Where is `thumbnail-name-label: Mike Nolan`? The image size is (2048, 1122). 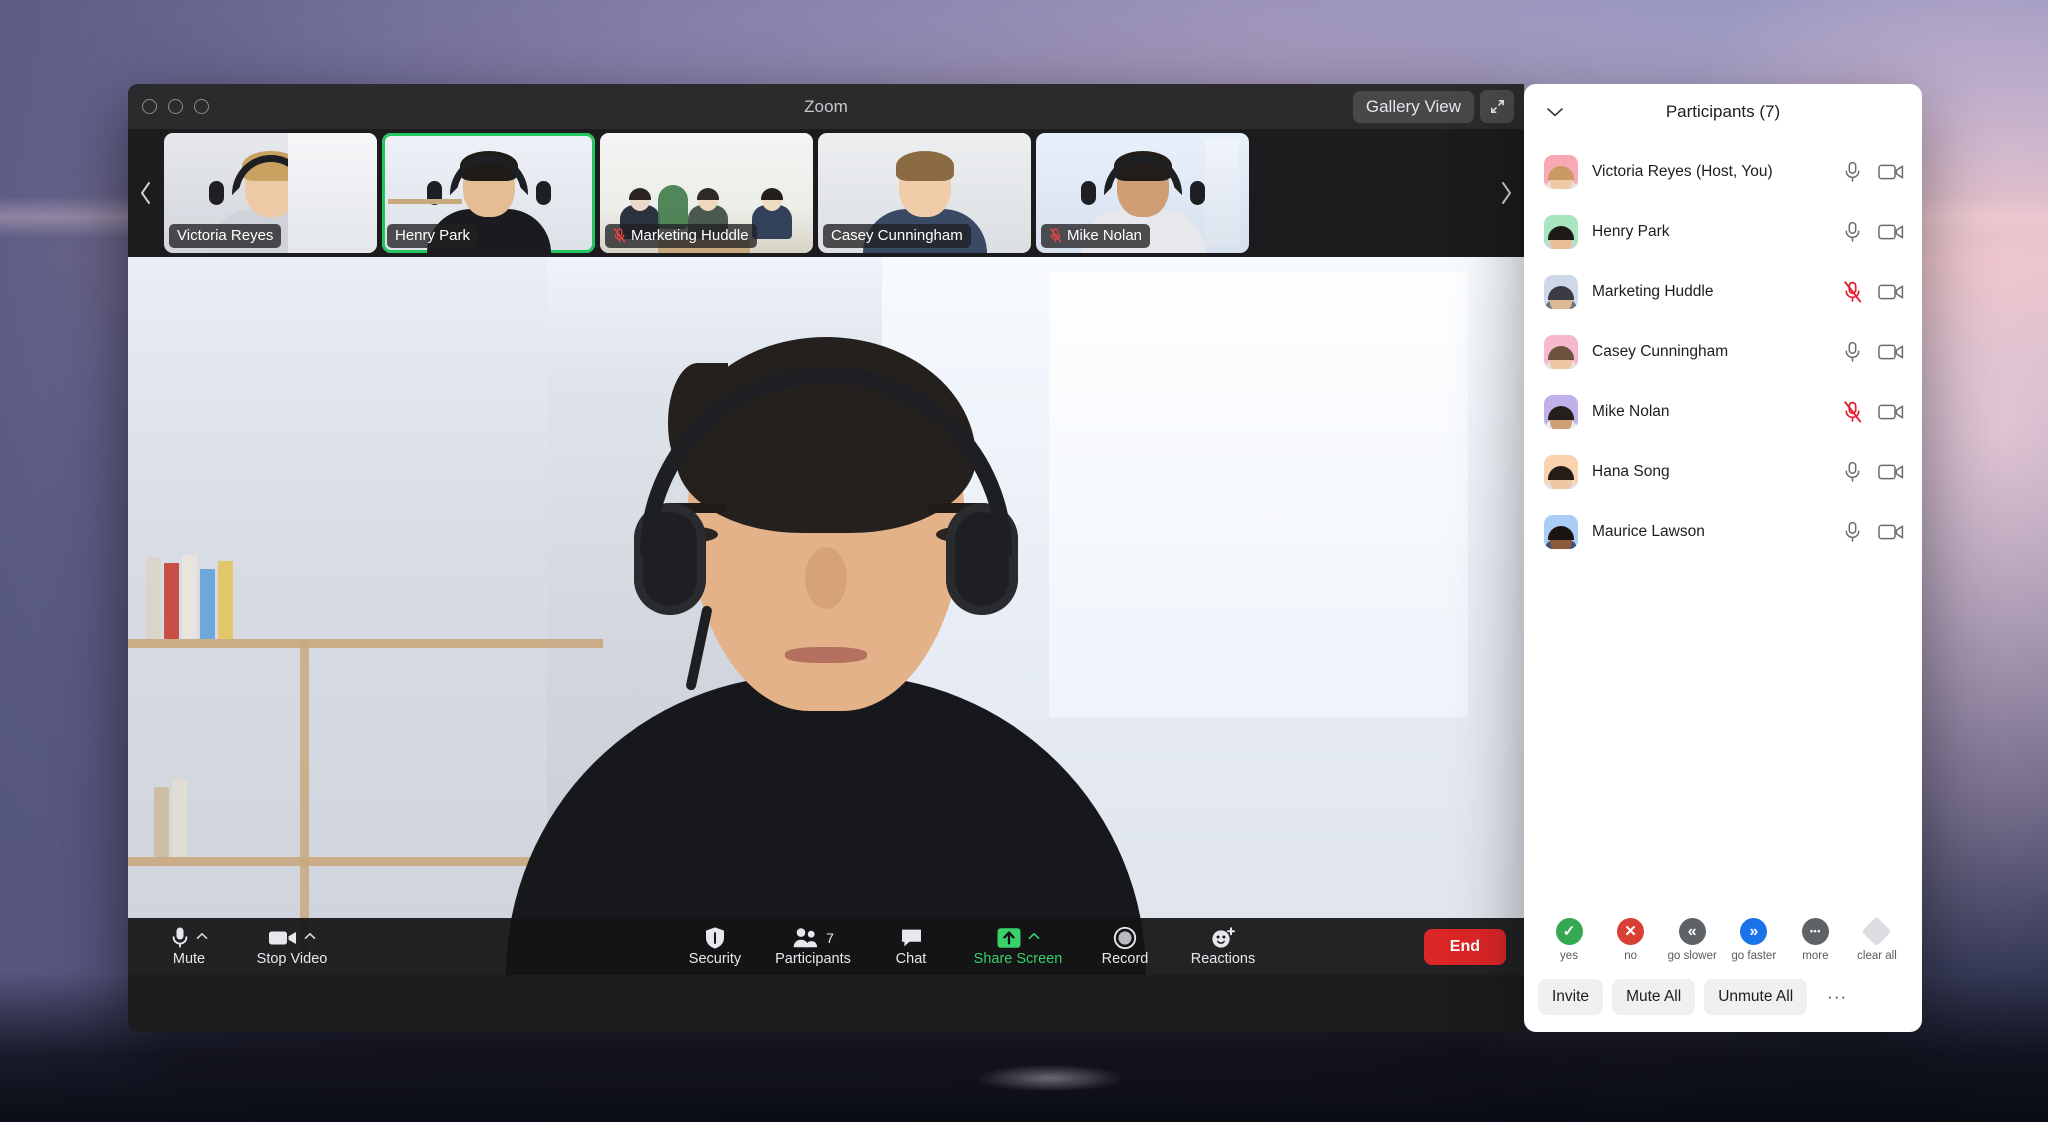
thumbnail-name-label: Mike Nolan is located at coordinates (1096, 236).